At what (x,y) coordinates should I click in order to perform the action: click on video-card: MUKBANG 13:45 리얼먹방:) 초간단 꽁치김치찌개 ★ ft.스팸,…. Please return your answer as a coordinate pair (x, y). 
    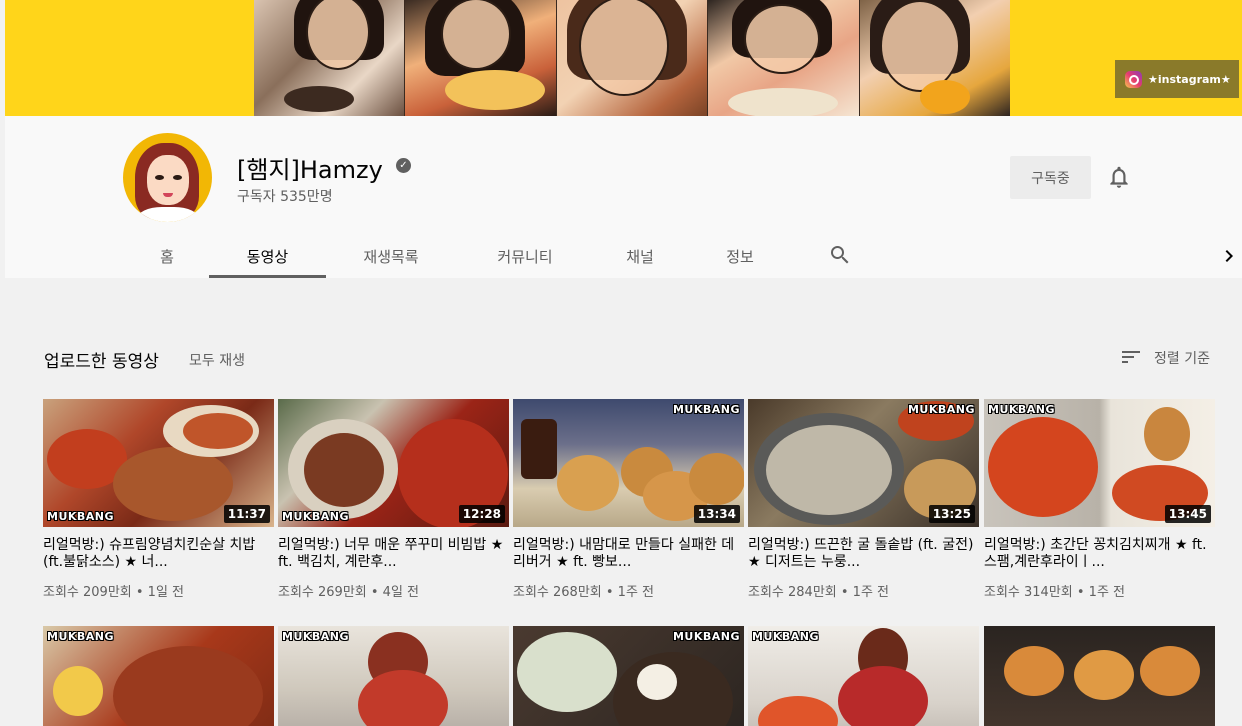
    Looking at the image, I should click on (1099, 499).